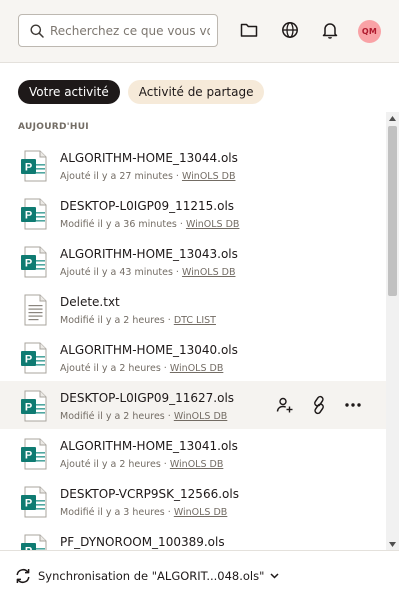 This screenshot has width=399, height=607. What do you see at coordinates (23, 576) in the screenshot?
I see `sync-icon` at bounding box center [23, 576].